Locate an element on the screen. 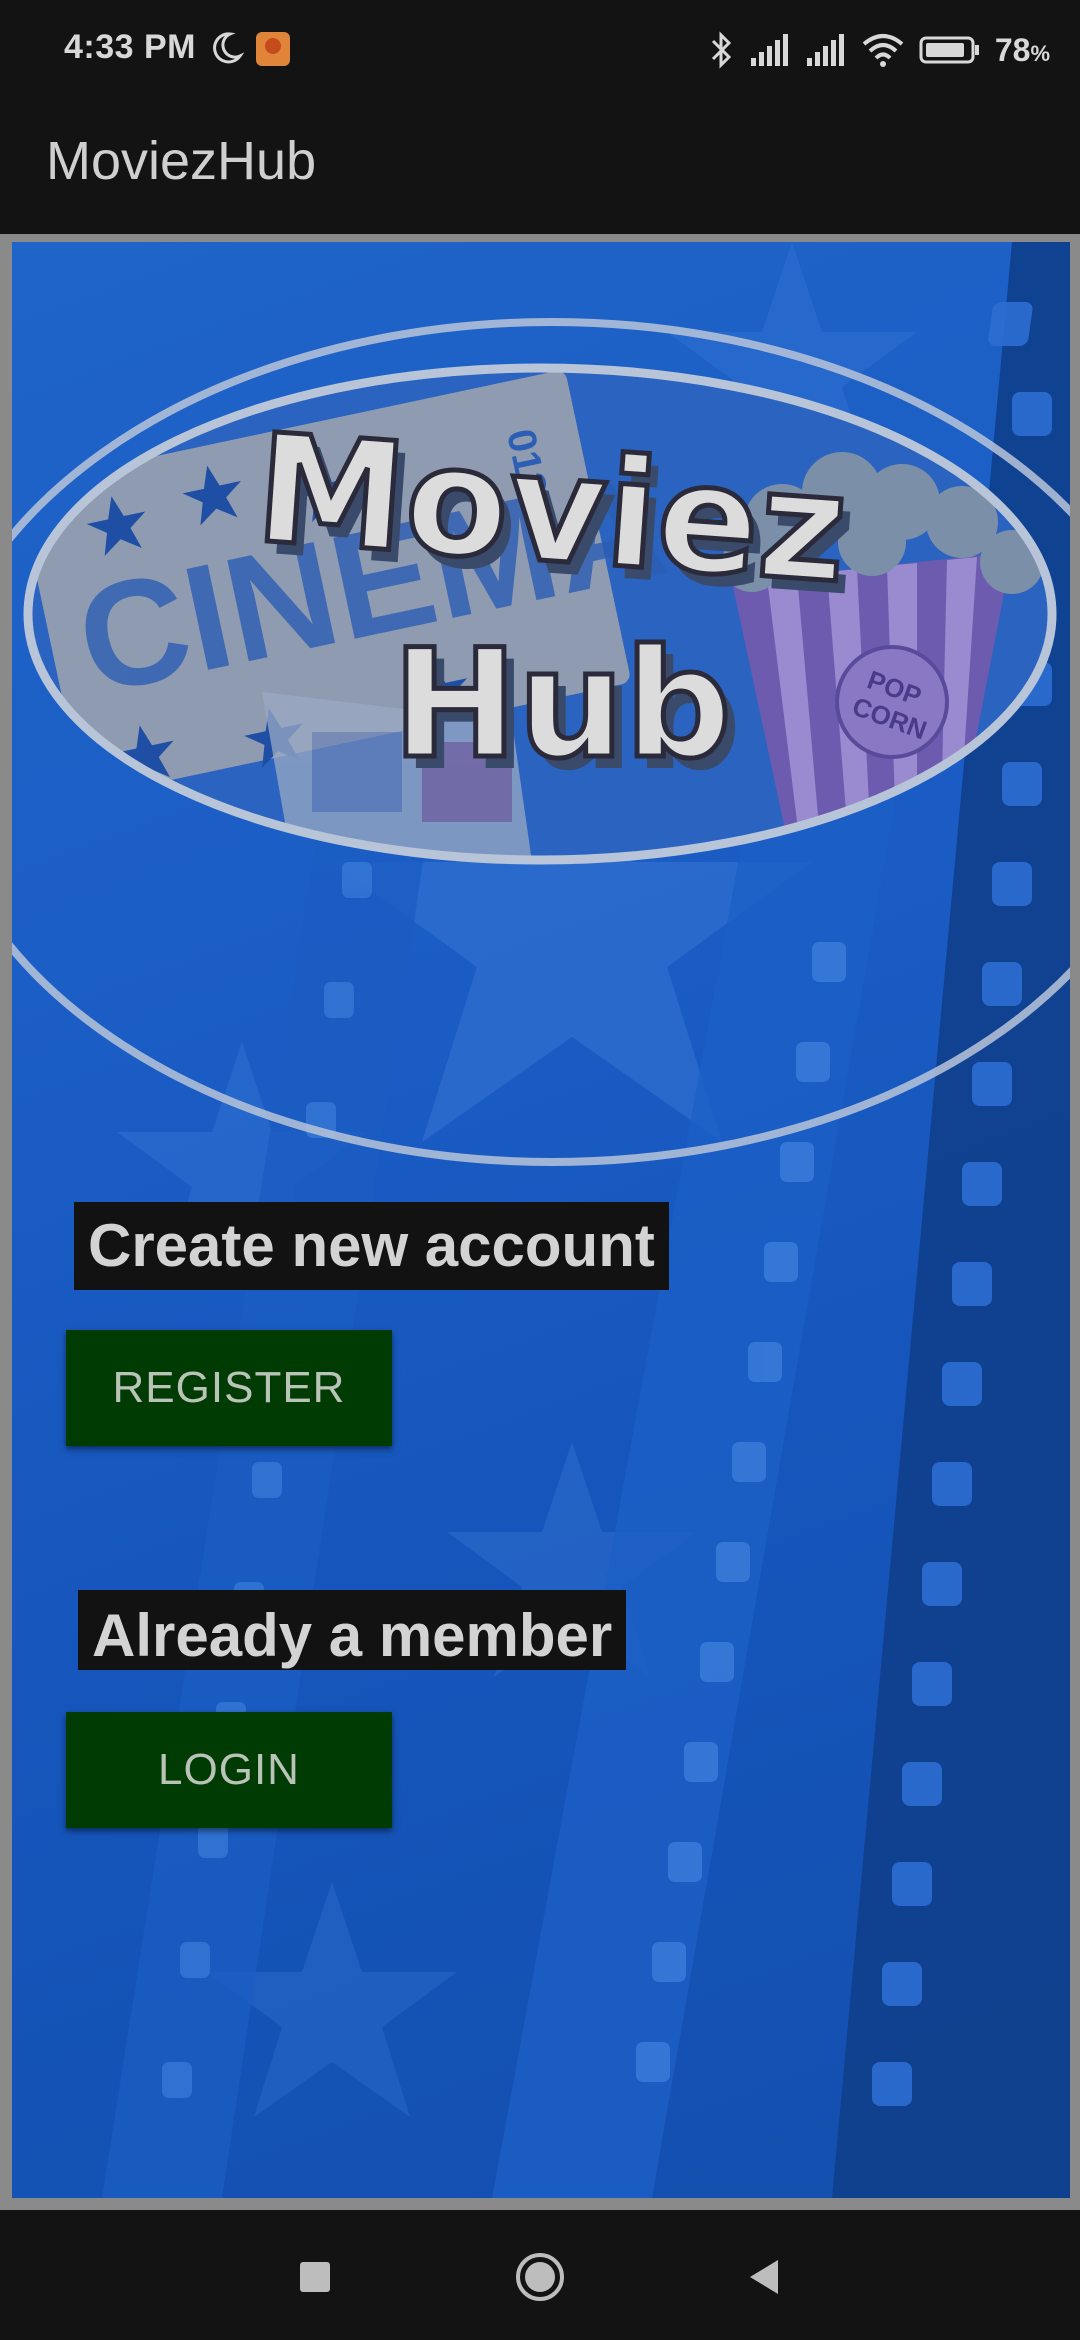 The height and width of the screenshot is (2340, 1080). back-icon is located at coordinates (765, 2277).